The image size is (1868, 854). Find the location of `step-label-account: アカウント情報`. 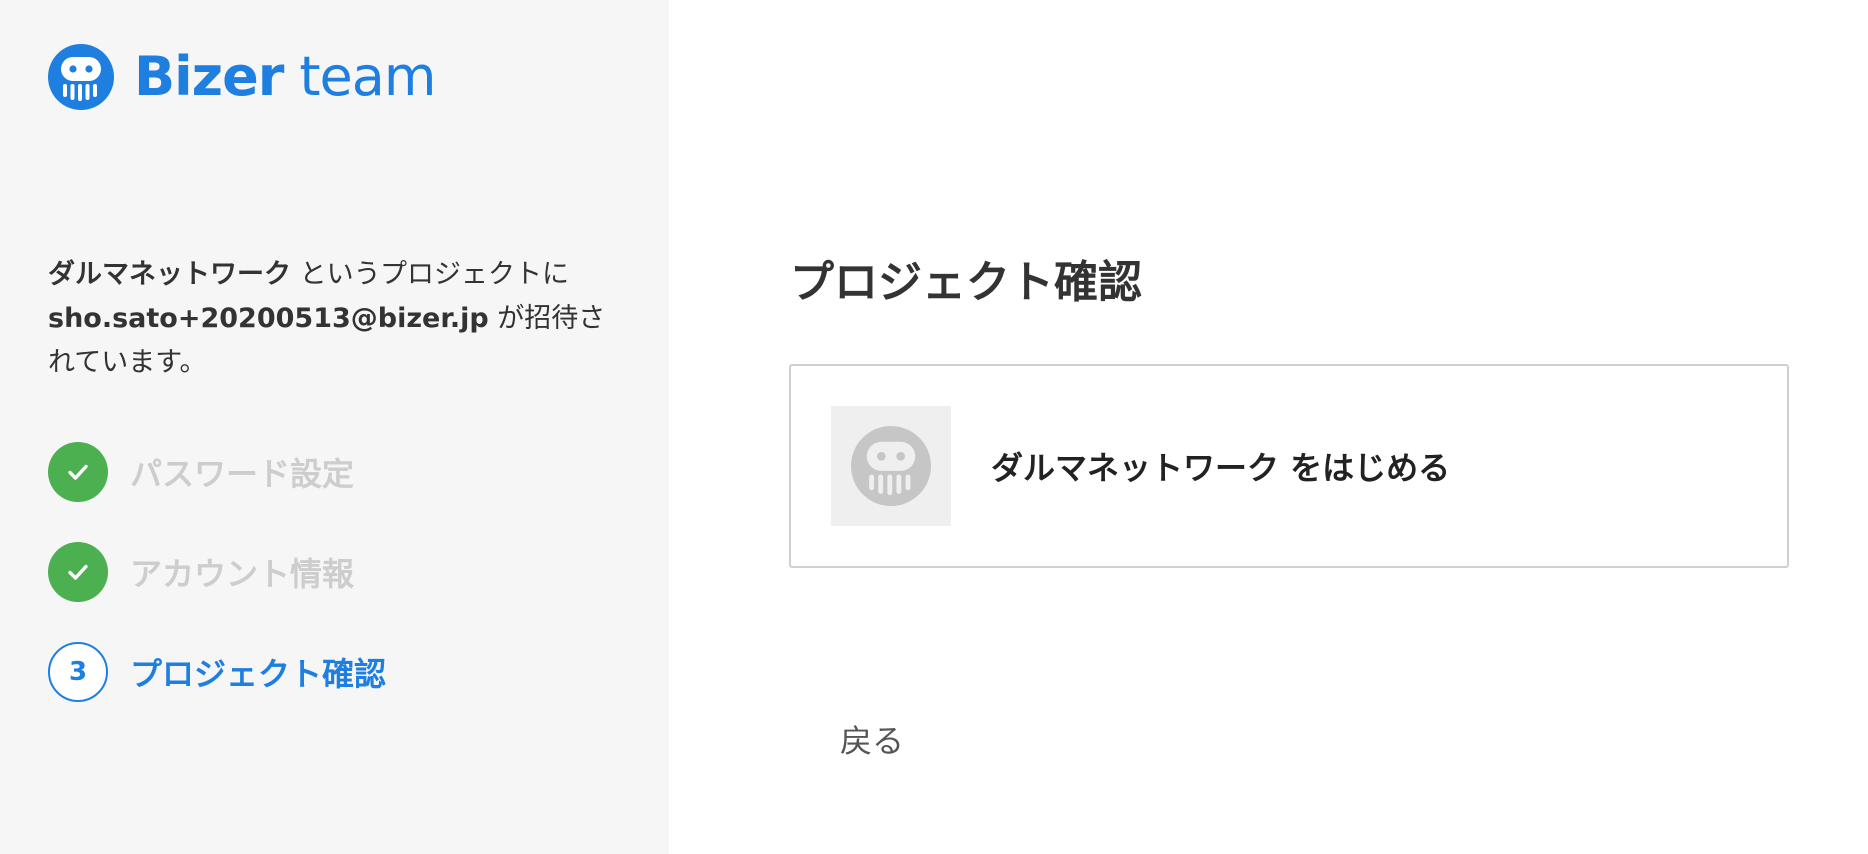

step-label-account: アカウント情報 is located at coordinates (242, 574).